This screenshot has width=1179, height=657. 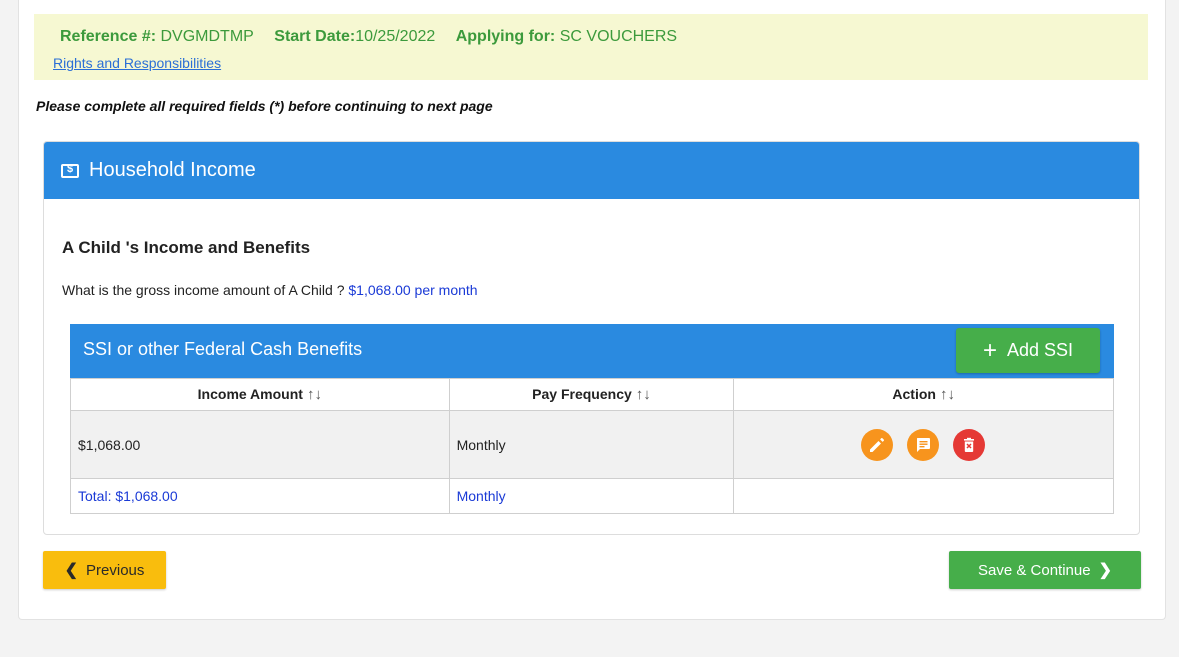 I want to click on chevron-right-icon: ❯, so click(x=1105, y=570).